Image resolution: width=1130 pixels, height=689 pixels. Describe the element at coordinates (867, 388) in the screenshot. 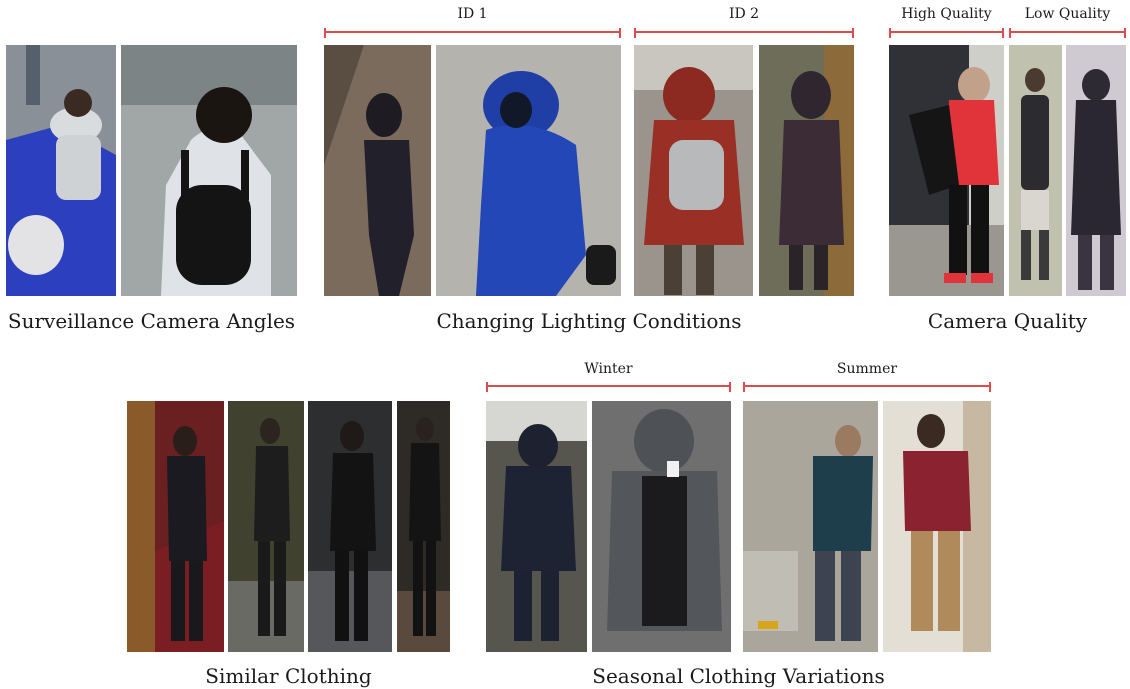

I see `bracket-summer` at that location.